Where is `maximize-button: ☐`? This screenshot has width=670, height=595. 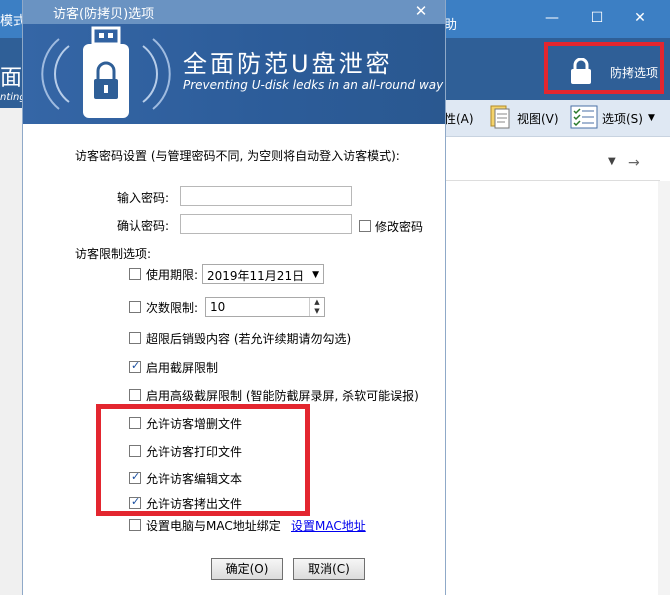 maximize-button: ☐ is located at coordinates (597, 18).